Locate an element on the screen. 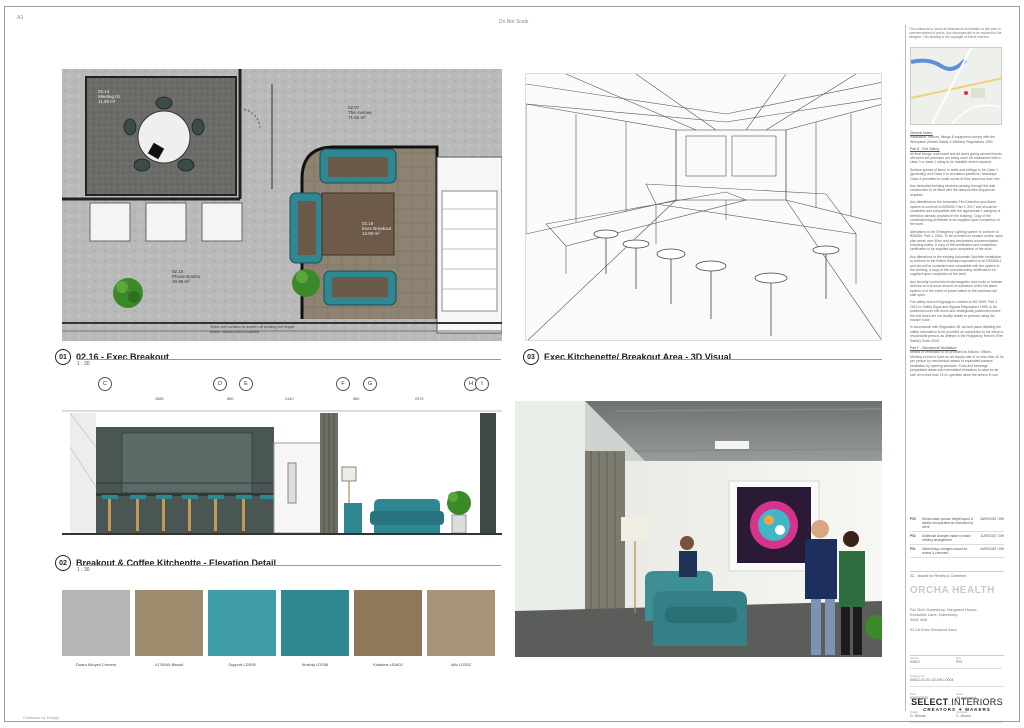  drawing-number-cell: Drawing No. 00821-SI-XX-02-DR-I-0004 is located at coordinates (957, 680).